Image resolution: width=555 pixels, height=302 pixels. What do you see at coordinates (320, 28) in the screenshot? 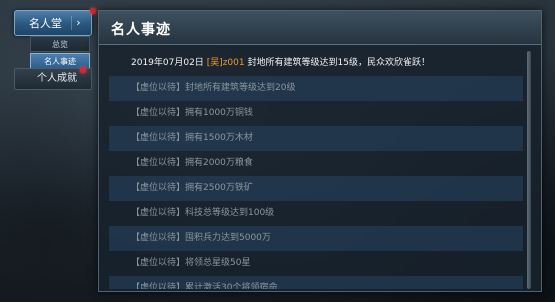
I see `panel-header: 名人事迹` at bounding box center [320, 28].